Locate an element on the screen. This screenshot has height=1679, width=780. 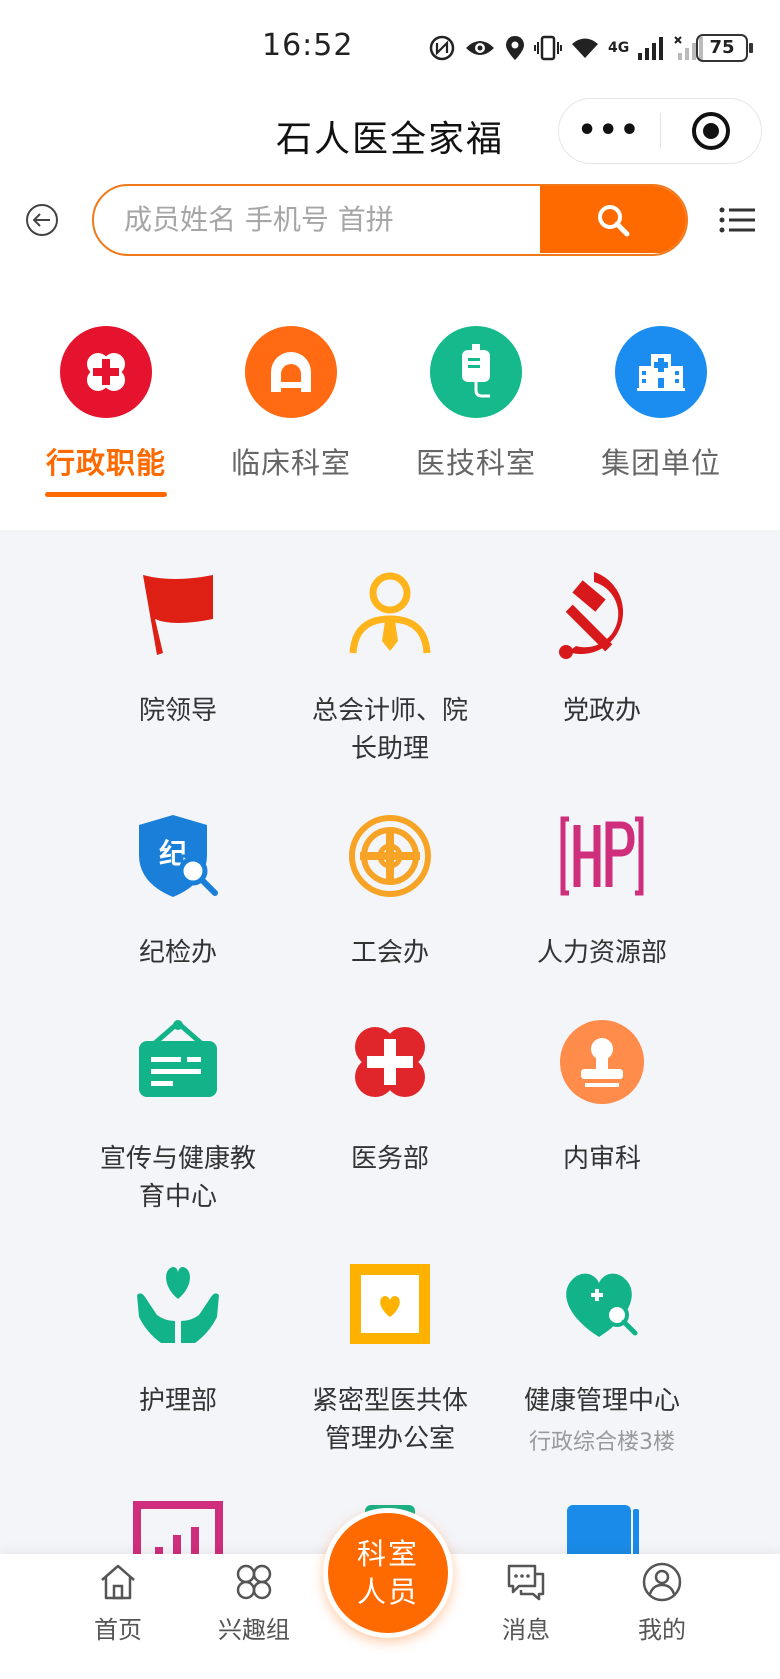
dept-medical-affairs: 医务部 is located at coordinates (390, 1096).